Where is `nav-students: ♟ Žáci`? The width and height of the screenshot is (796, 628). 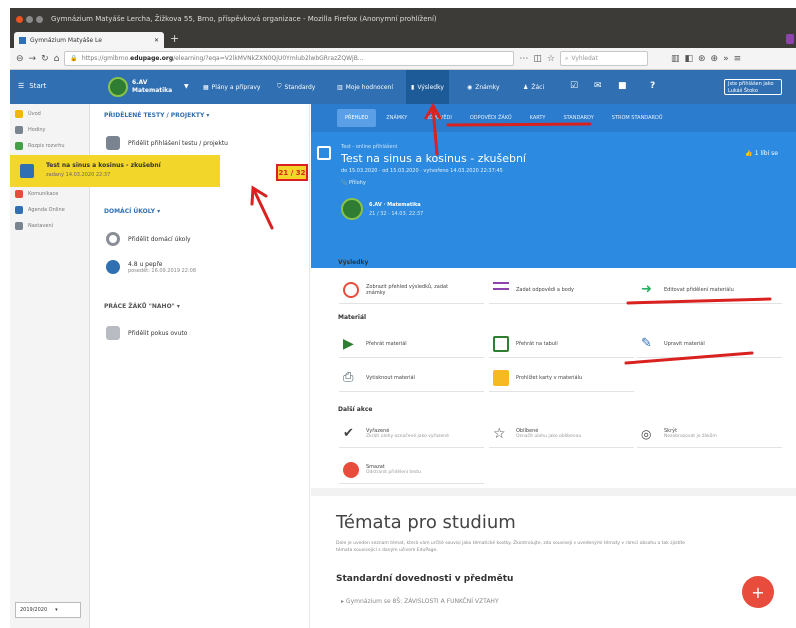 nav-students: ♟ Žáci is located at coordinates (533, 87).